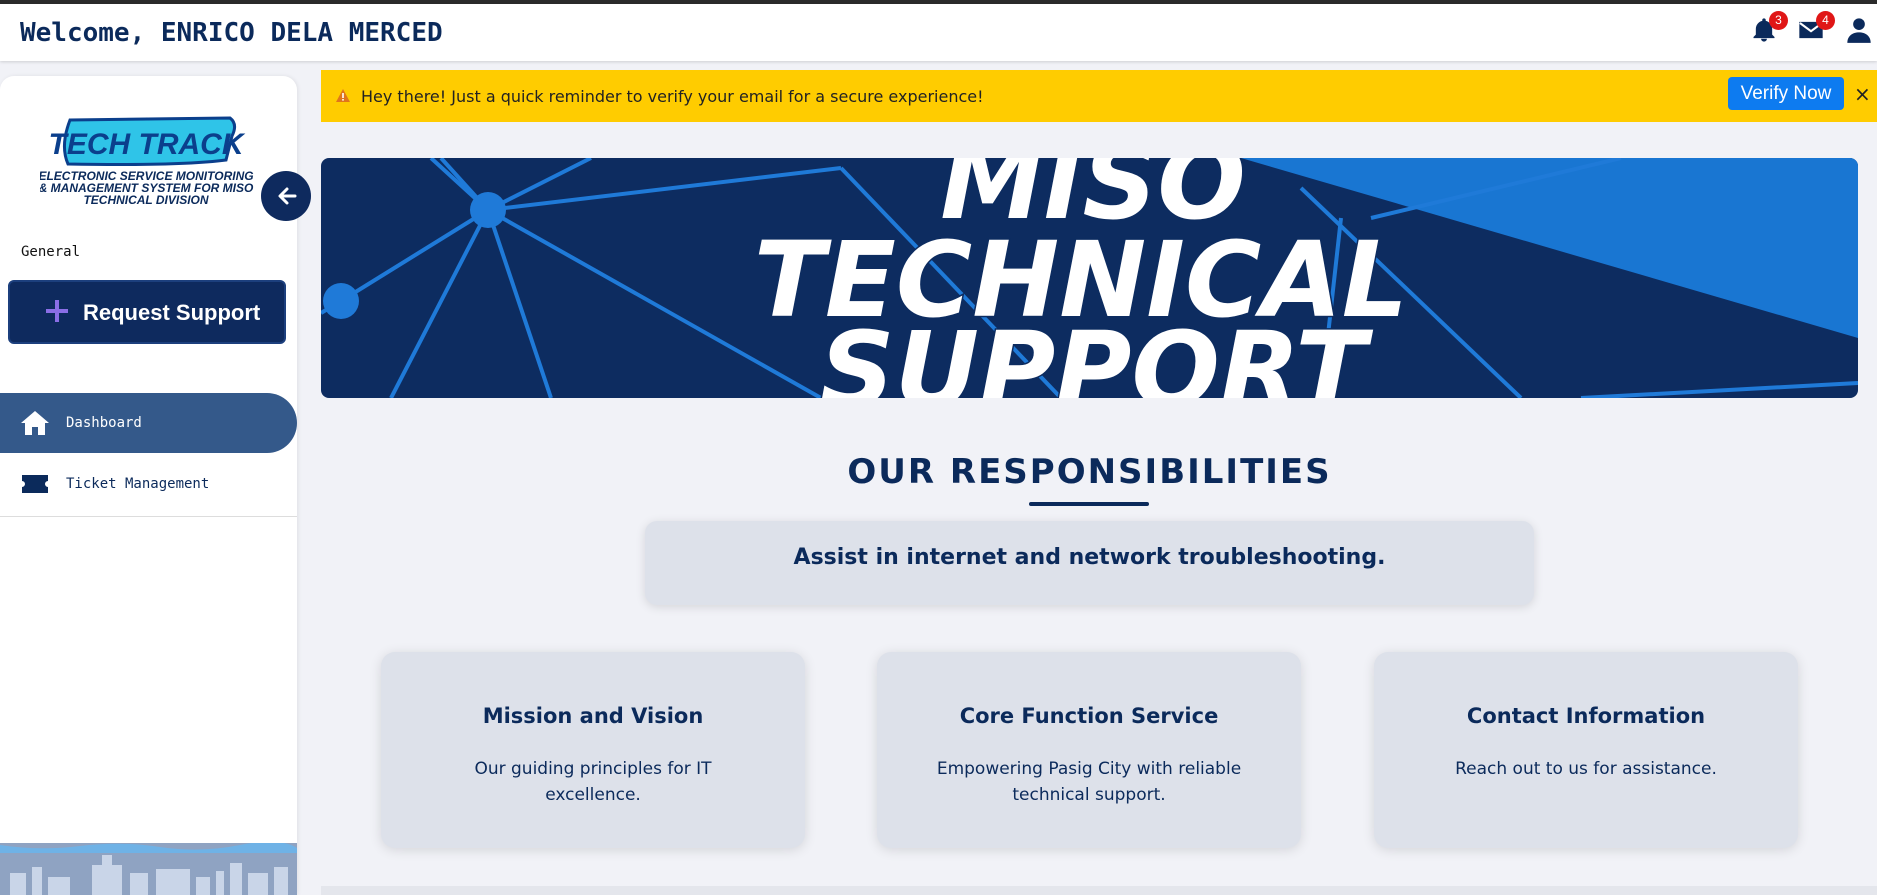 The image size is (1877, 895). What do you see at coordinates (1089, 472) in the screenshot?
I see `section-title: OUR RESPONSIBILITIES` at bounding box center [1089, 472].